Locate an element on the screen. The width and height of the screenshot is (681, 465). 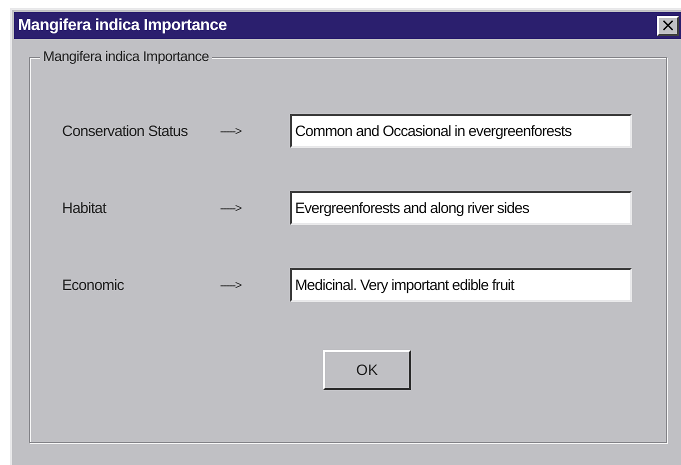
input-field: Common and Occasional in evergreenforests is located at coordinates (461, 131).